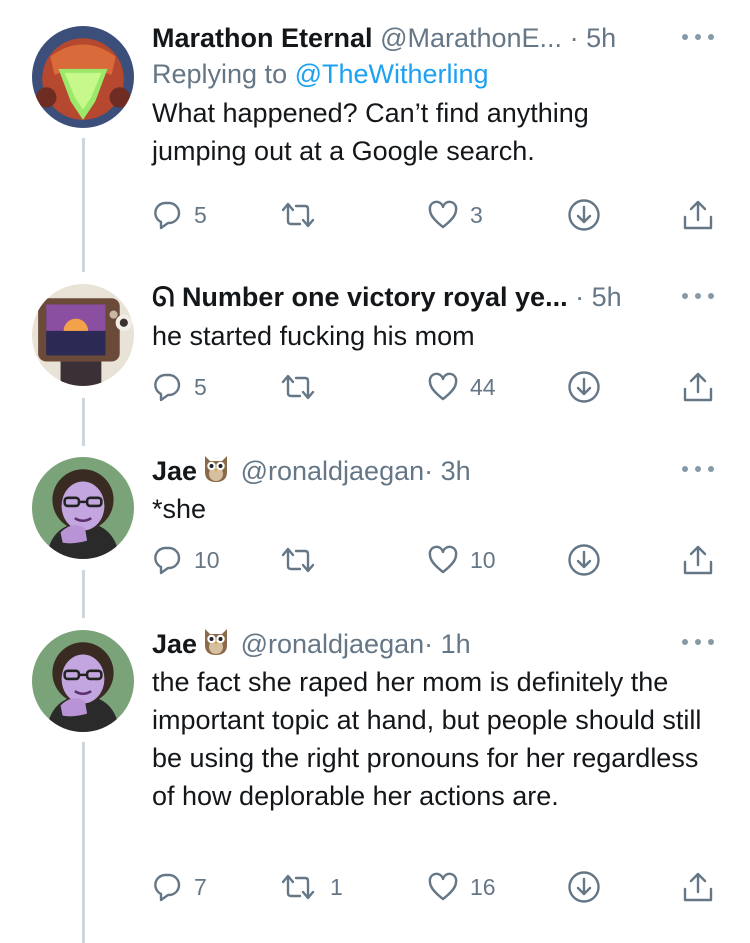 This screenshot has height=943, width=750. What do you see at coordinates (336, 886) in the screenshot?
I see `retweet-count: 1` at bounding box center [336, 886].